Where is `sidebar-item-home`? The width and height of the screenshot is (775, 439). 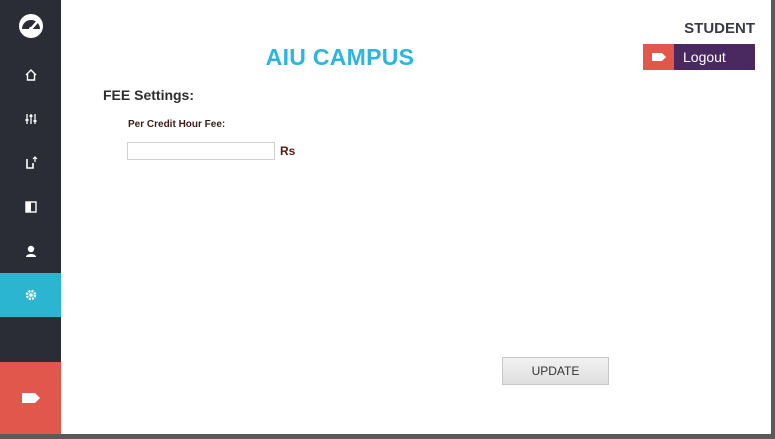 sidebar-item-home is located at coordinates (30, 75).